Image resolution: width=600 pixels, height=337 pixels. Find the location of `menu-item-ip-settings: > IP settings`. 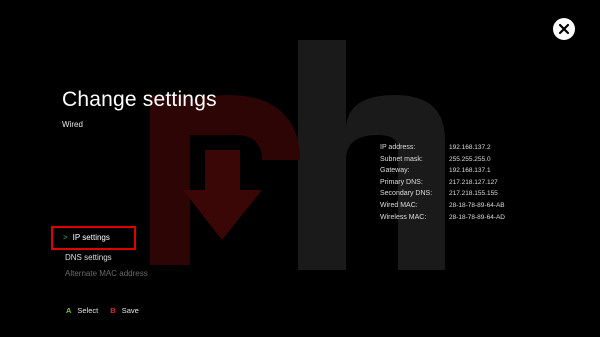

menu-item-ip-settings: > IP settings is located at coordinates (93, 238).